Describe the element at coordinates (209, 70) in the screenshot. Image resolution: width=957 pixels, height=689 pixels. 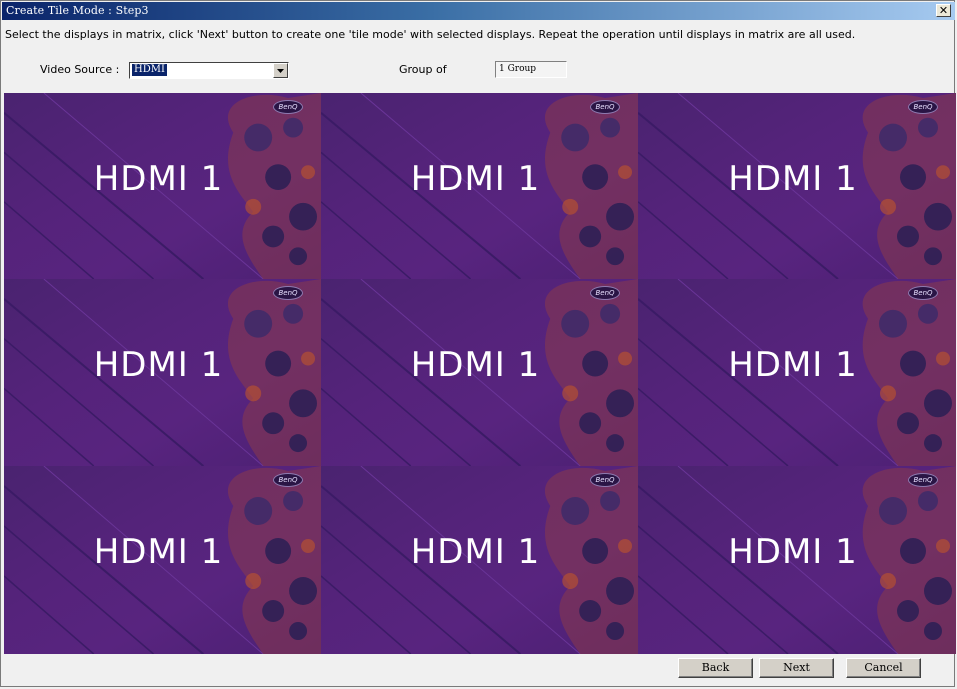
I see `video-source-select: HDMI` at that location.